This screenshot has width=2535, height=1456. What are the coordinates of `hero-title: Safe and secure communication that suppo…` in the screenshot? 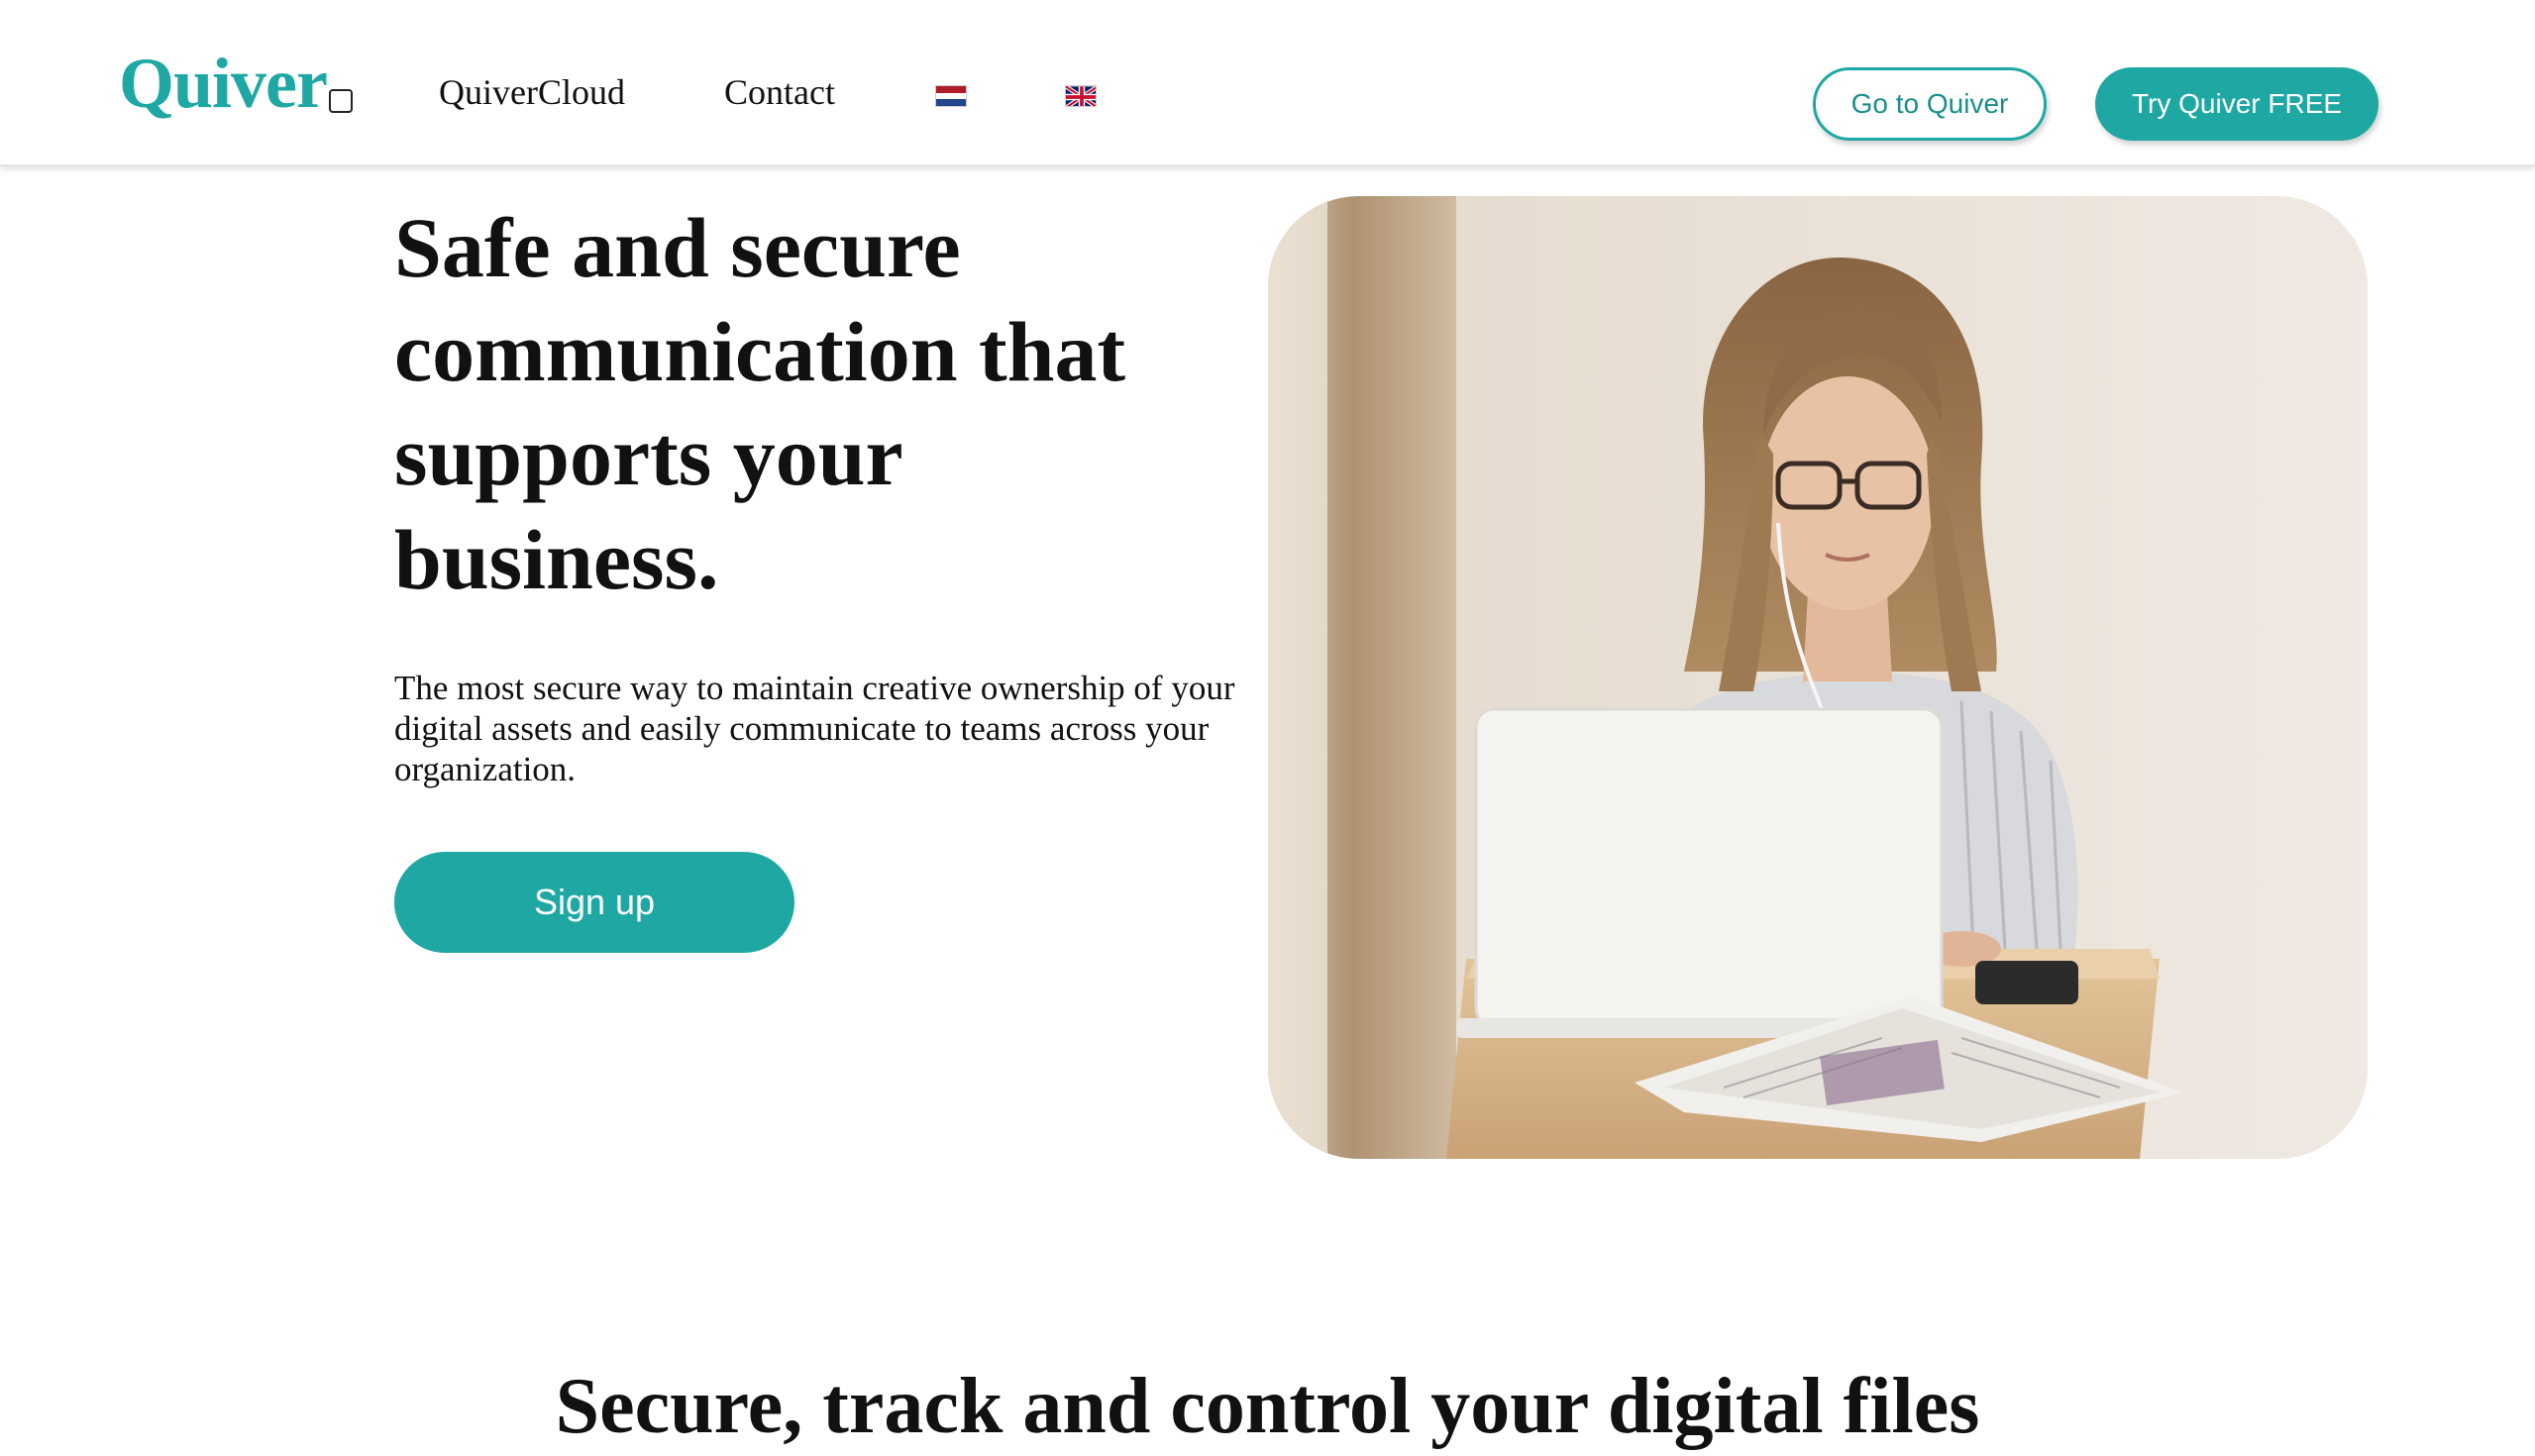 It's located at (760, 403).